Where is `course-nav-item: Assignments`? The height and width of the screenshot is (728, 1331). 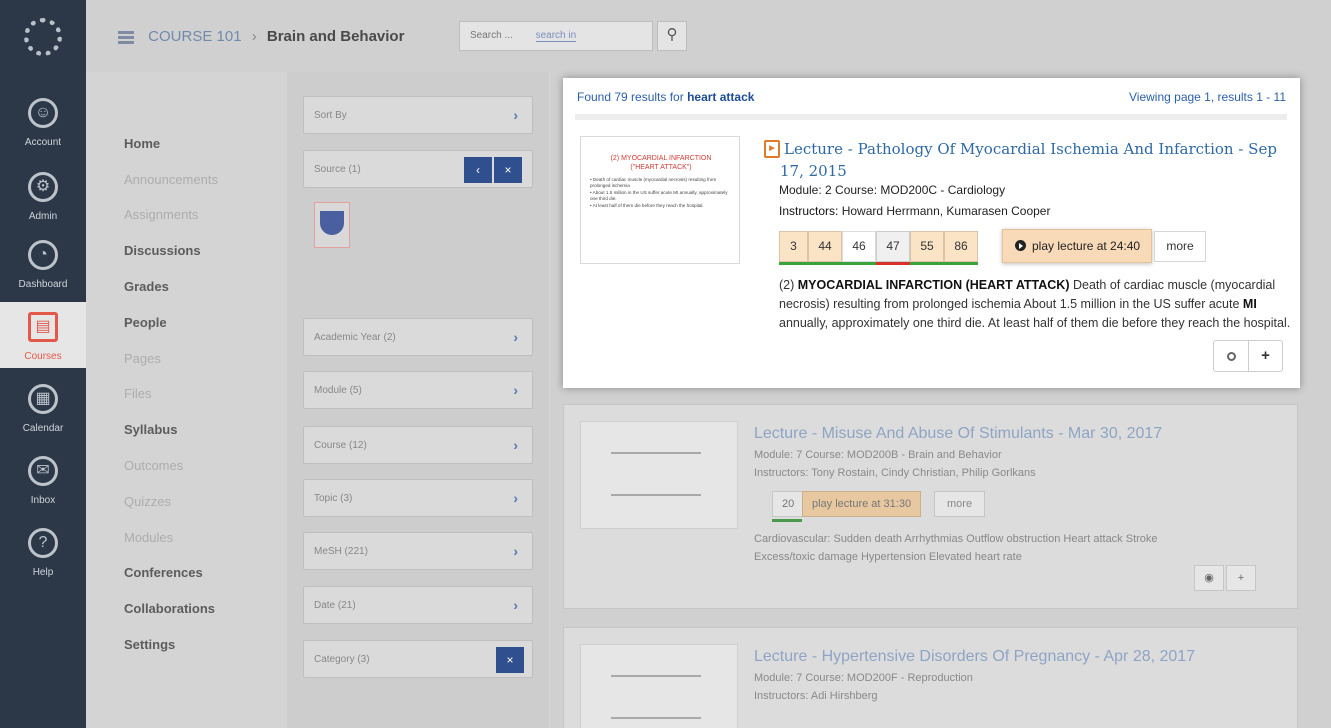
course-nav-item: Assignments is located at coordinates (161, 214).